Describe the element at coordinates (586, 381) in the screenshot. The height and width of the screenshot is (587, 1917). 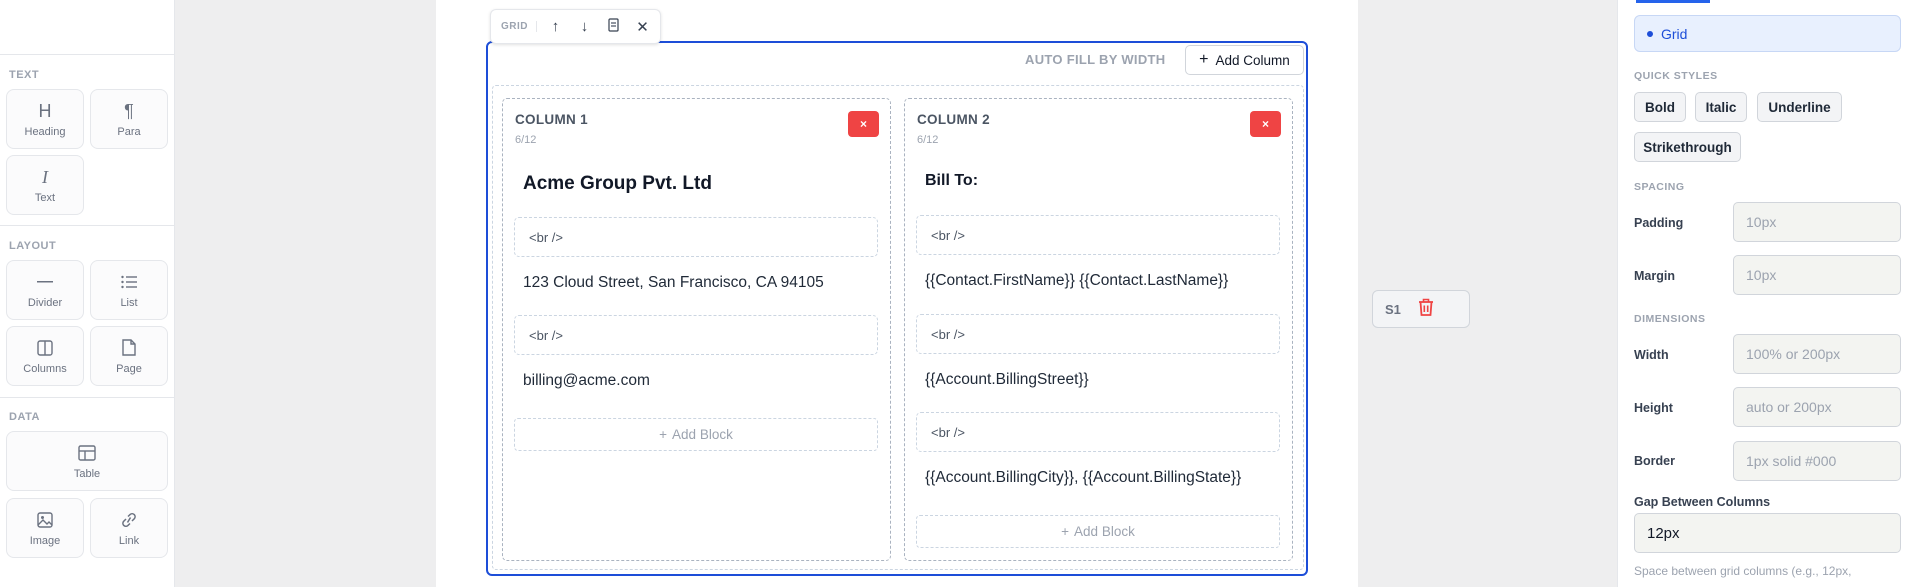
I see `email-text-block: billing@acme.com` at that location.